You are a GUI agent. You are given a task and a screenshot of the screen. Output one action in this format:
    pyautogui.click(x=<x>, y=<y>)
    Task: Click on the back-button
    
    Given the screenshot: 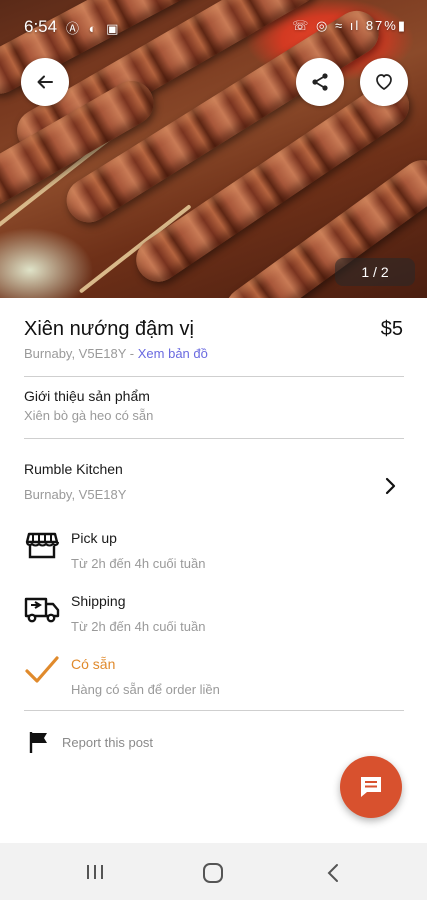 What is the action you would take?
    pyautogui.click(x=45, y=82)
    